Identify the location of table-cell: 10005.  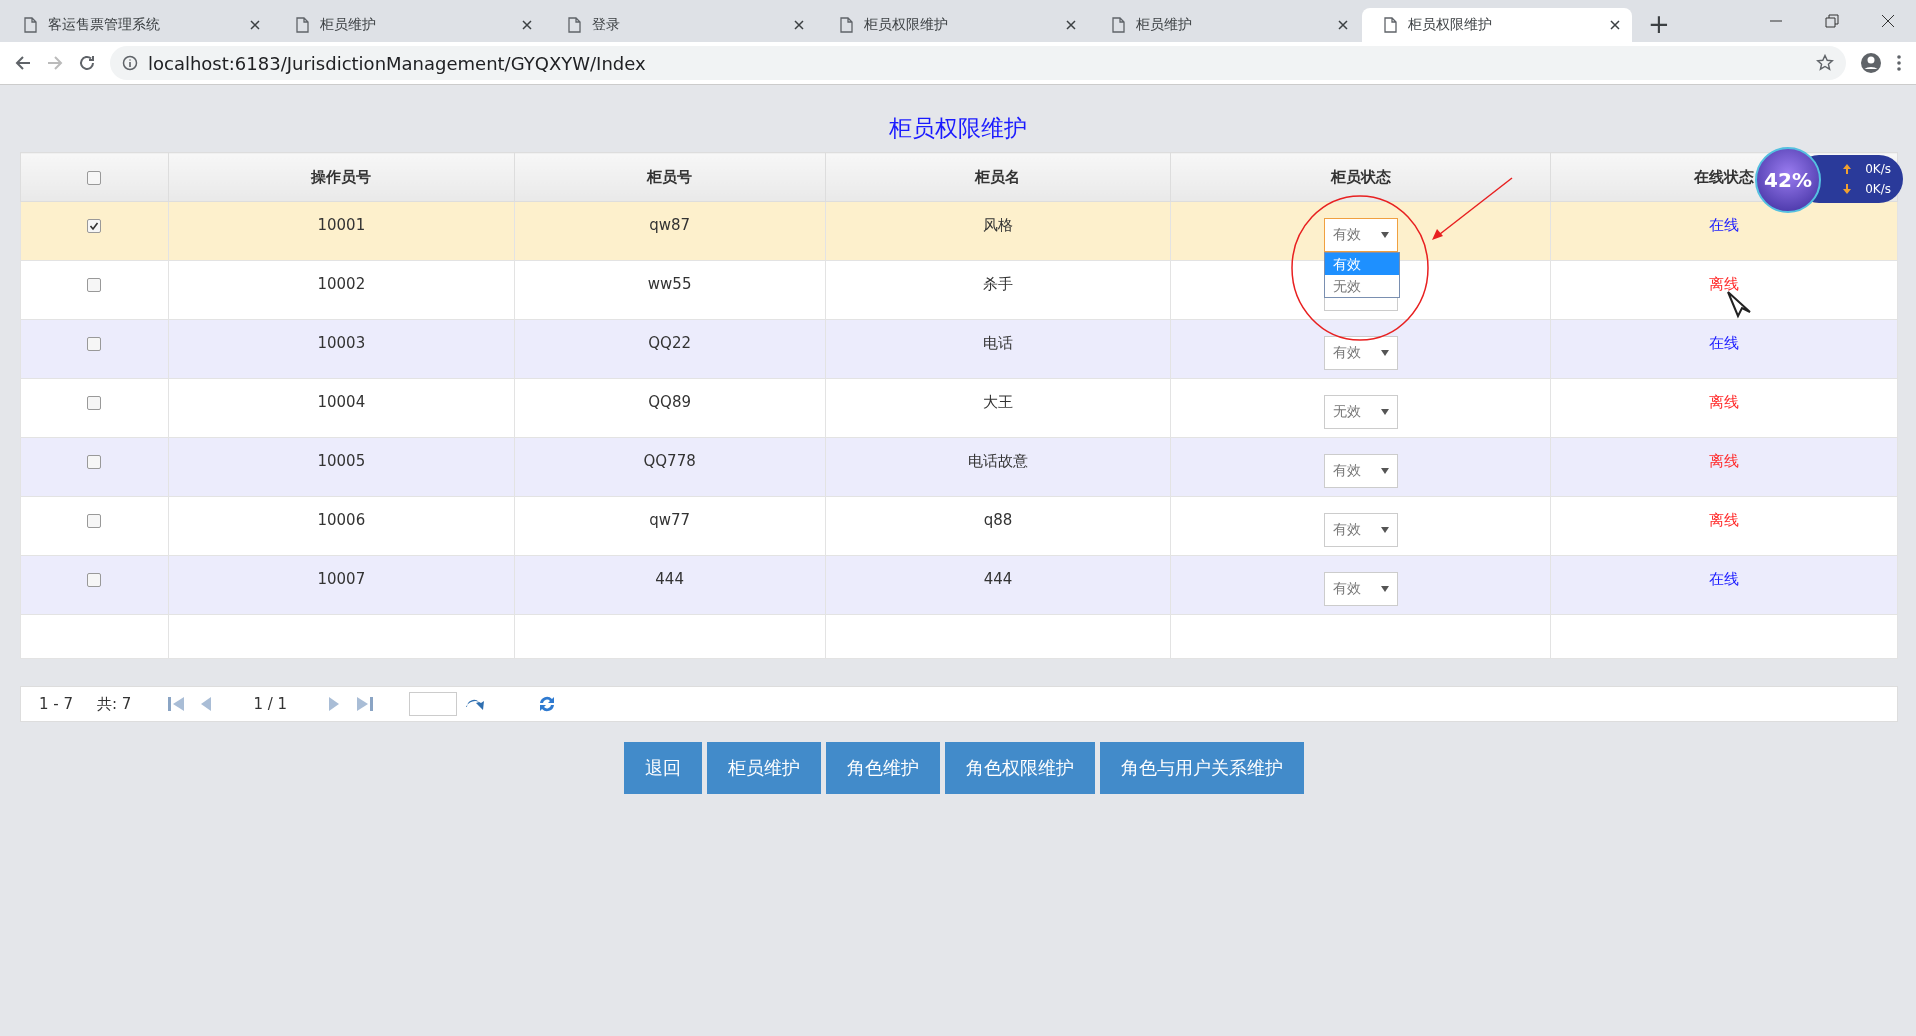
(341, 461).